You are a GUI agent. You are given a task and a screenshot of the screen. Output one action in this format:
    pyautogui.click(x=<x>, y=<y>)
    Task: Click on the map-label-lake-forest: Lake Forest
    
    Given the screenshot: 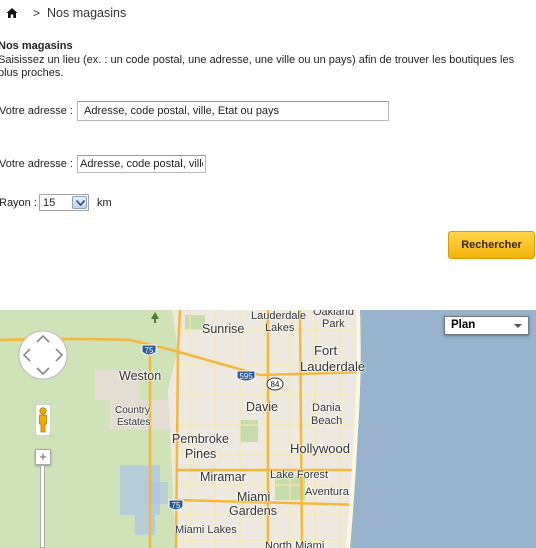 What is the action you would take?
    pyautogui.click(x=299, y=475)
    